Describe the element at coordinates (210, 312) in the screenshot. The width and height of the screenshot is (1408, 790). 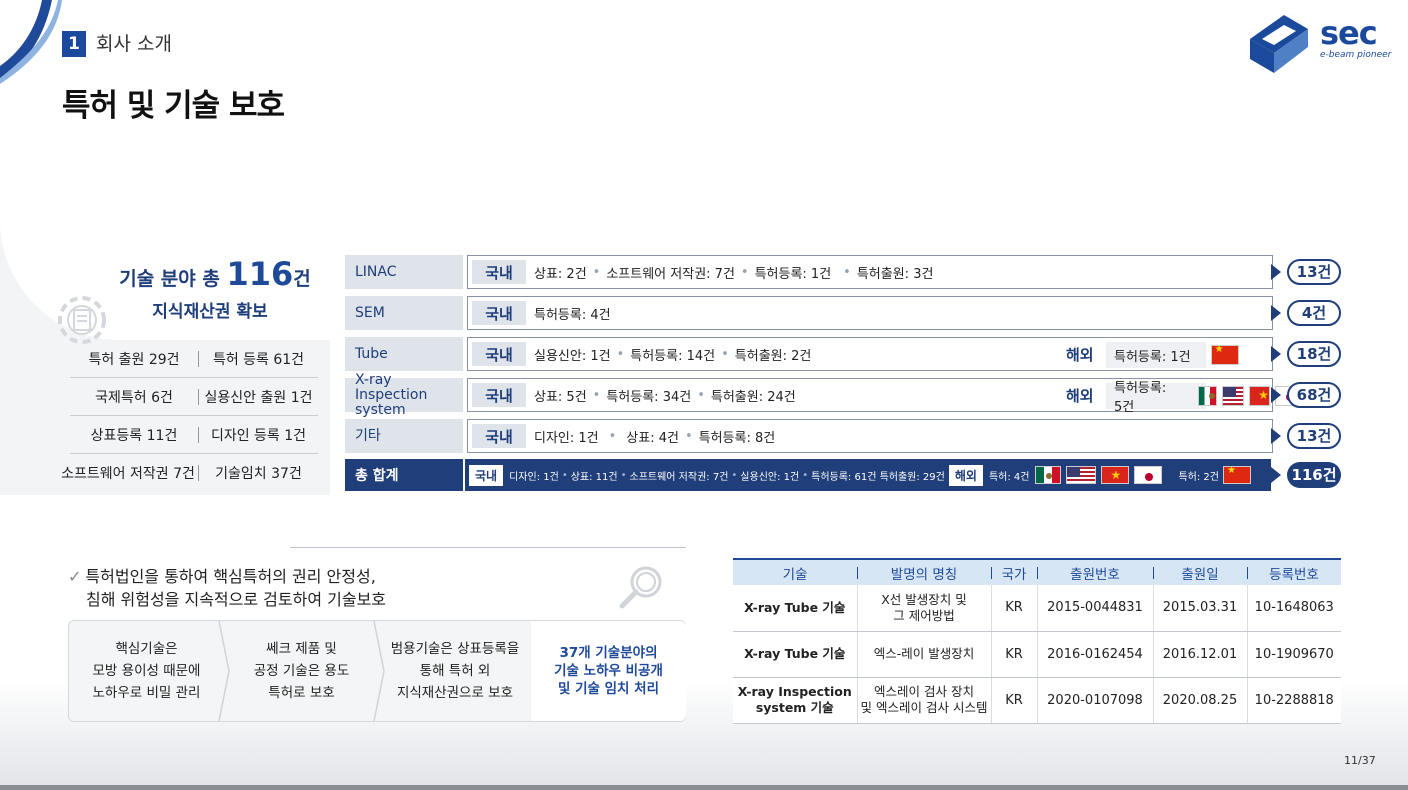
I see `summary-subtitle: 지식재산권 확보` at that location.